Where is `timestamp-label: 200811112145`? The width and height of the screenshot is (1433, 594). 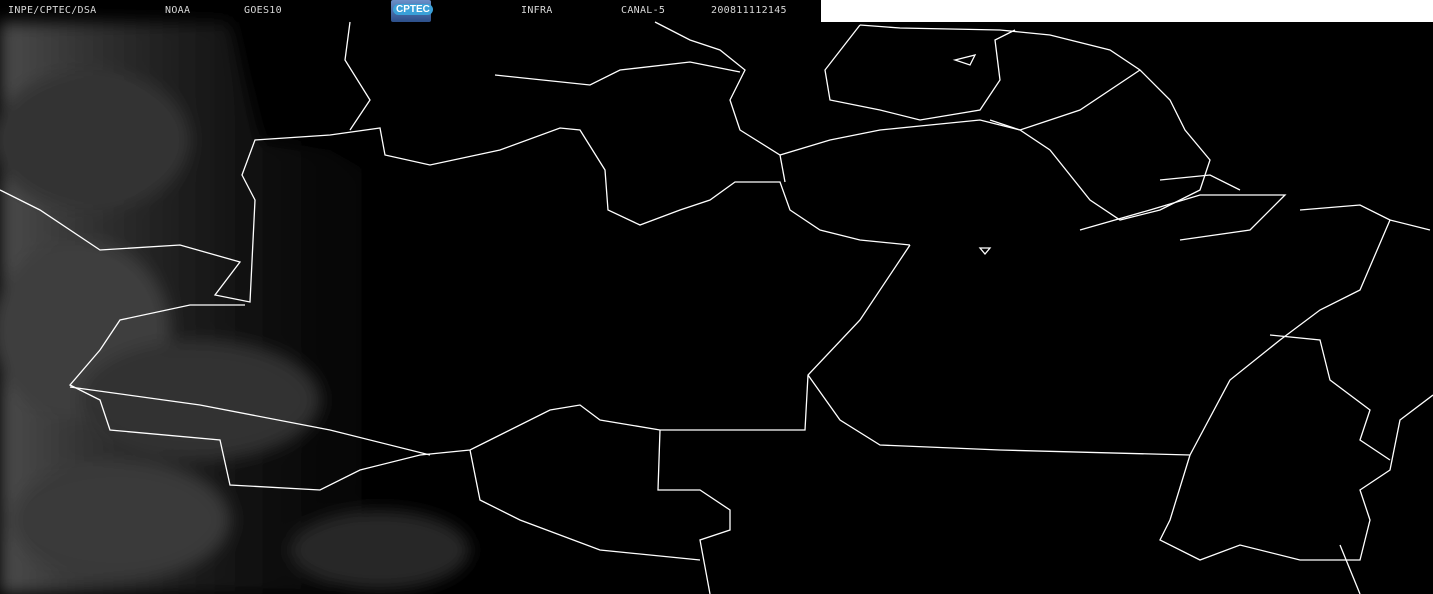
timestamp-label: 200811112145 is located at coordinates (749, 10).